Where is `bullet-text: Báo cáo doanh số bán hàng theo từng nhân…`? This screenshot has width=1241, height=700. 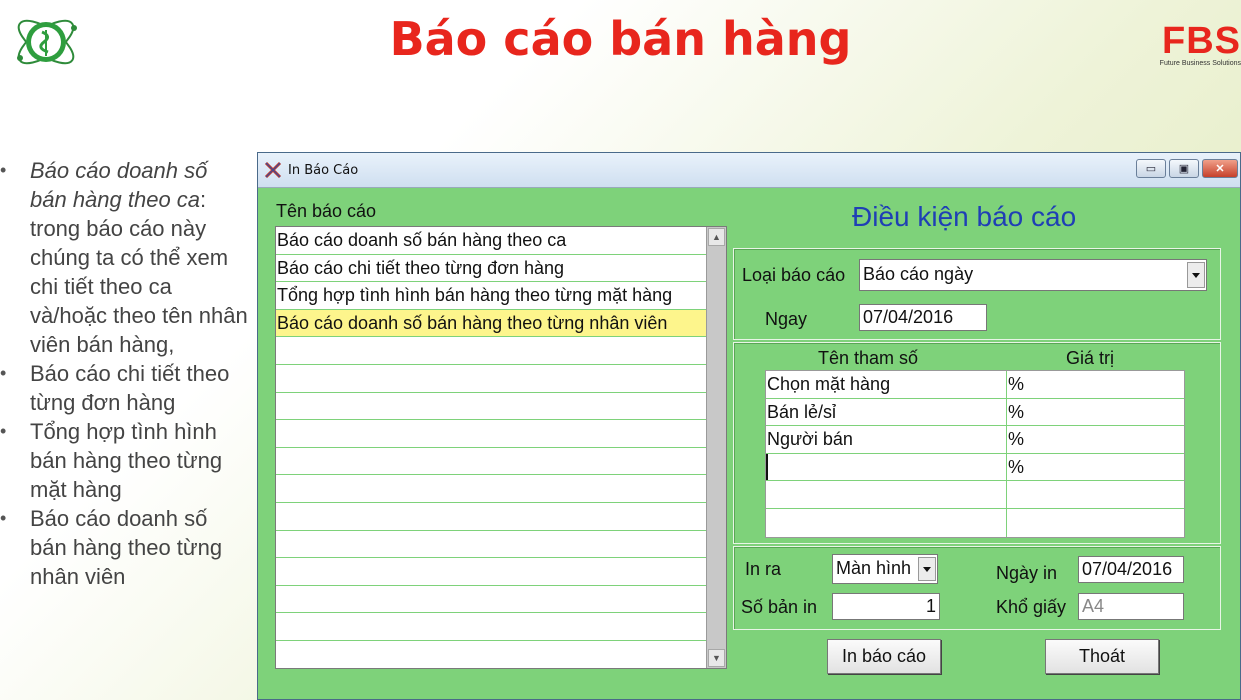
bullet-text: Báo cáo doanh số bán hàng theo từng nhân… is located at coordinates (126, 547).